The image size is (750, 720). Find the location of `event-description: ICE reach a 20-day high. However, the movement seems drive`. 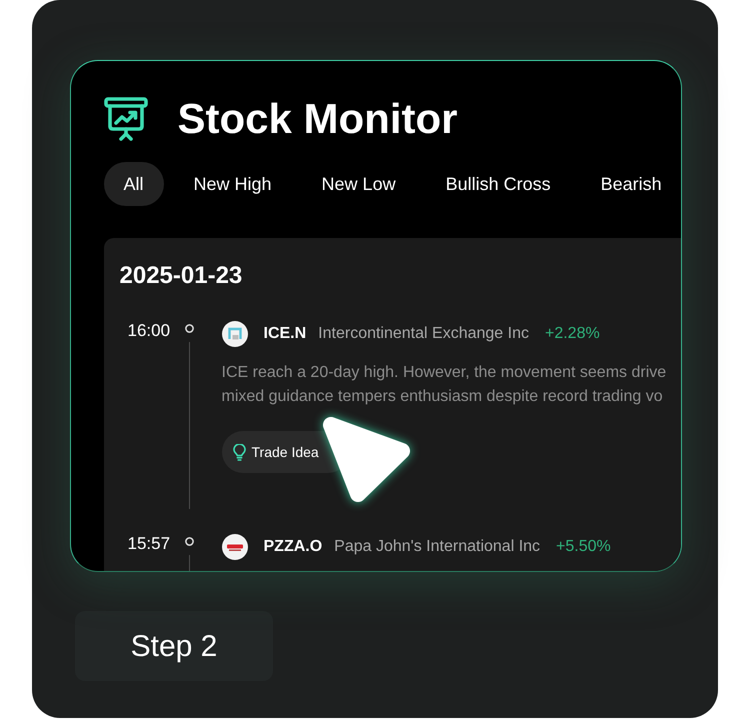

event-description: ICE reach a 20-day high. However, the movement seems drive is located at coordinates (444, 373).